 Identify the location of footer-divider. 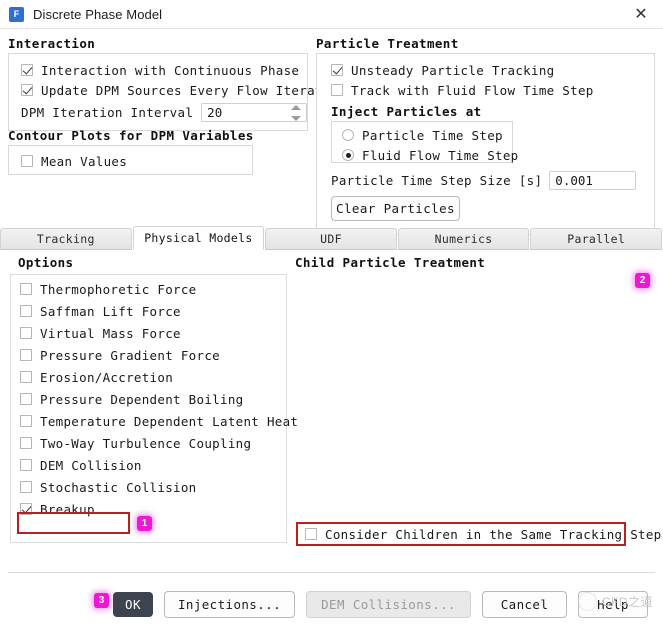
(331, 572).